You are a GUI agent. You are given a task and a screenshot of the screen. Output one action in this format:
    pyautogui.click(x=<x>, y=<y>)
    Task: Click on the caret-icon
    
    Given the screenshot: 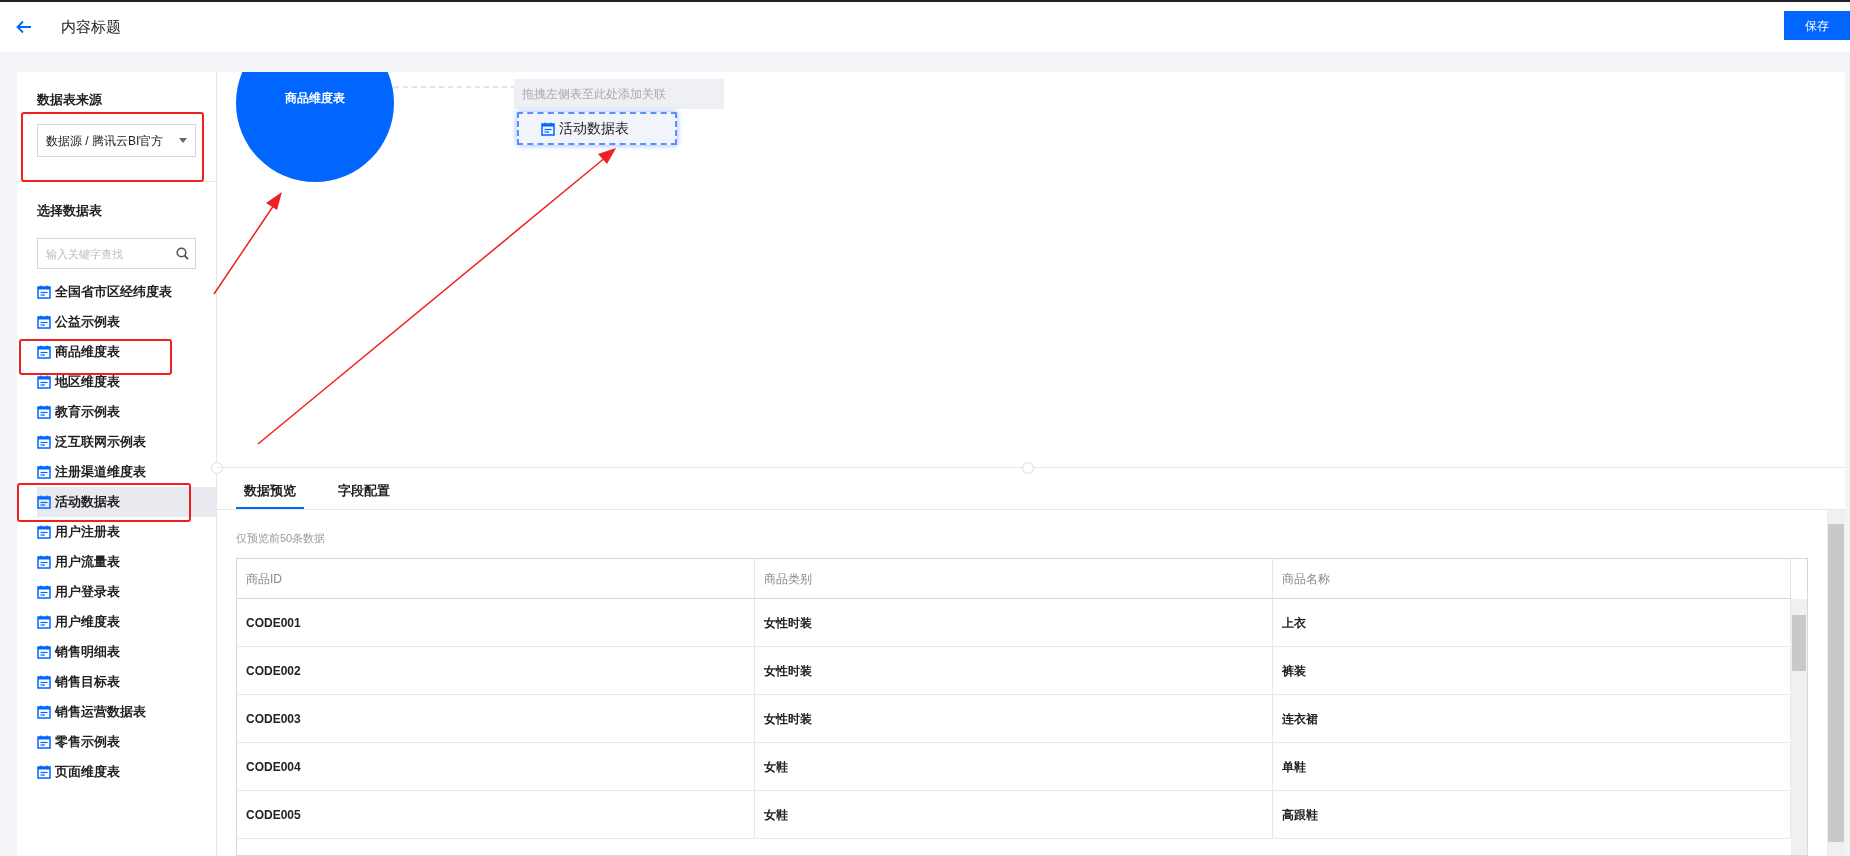 What is the action you would take?
    pyautogui.click(x=183, y=140)
    